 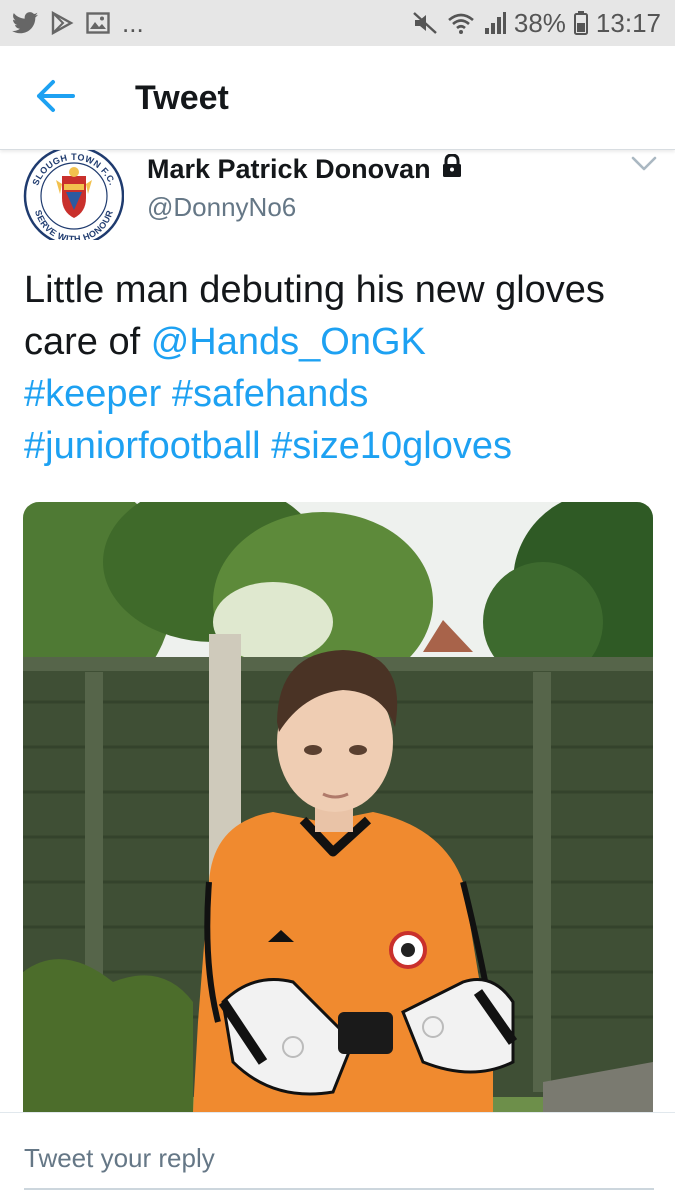 I want to click on author-handle: @DonnyNo6, so click(x=221, y=207).